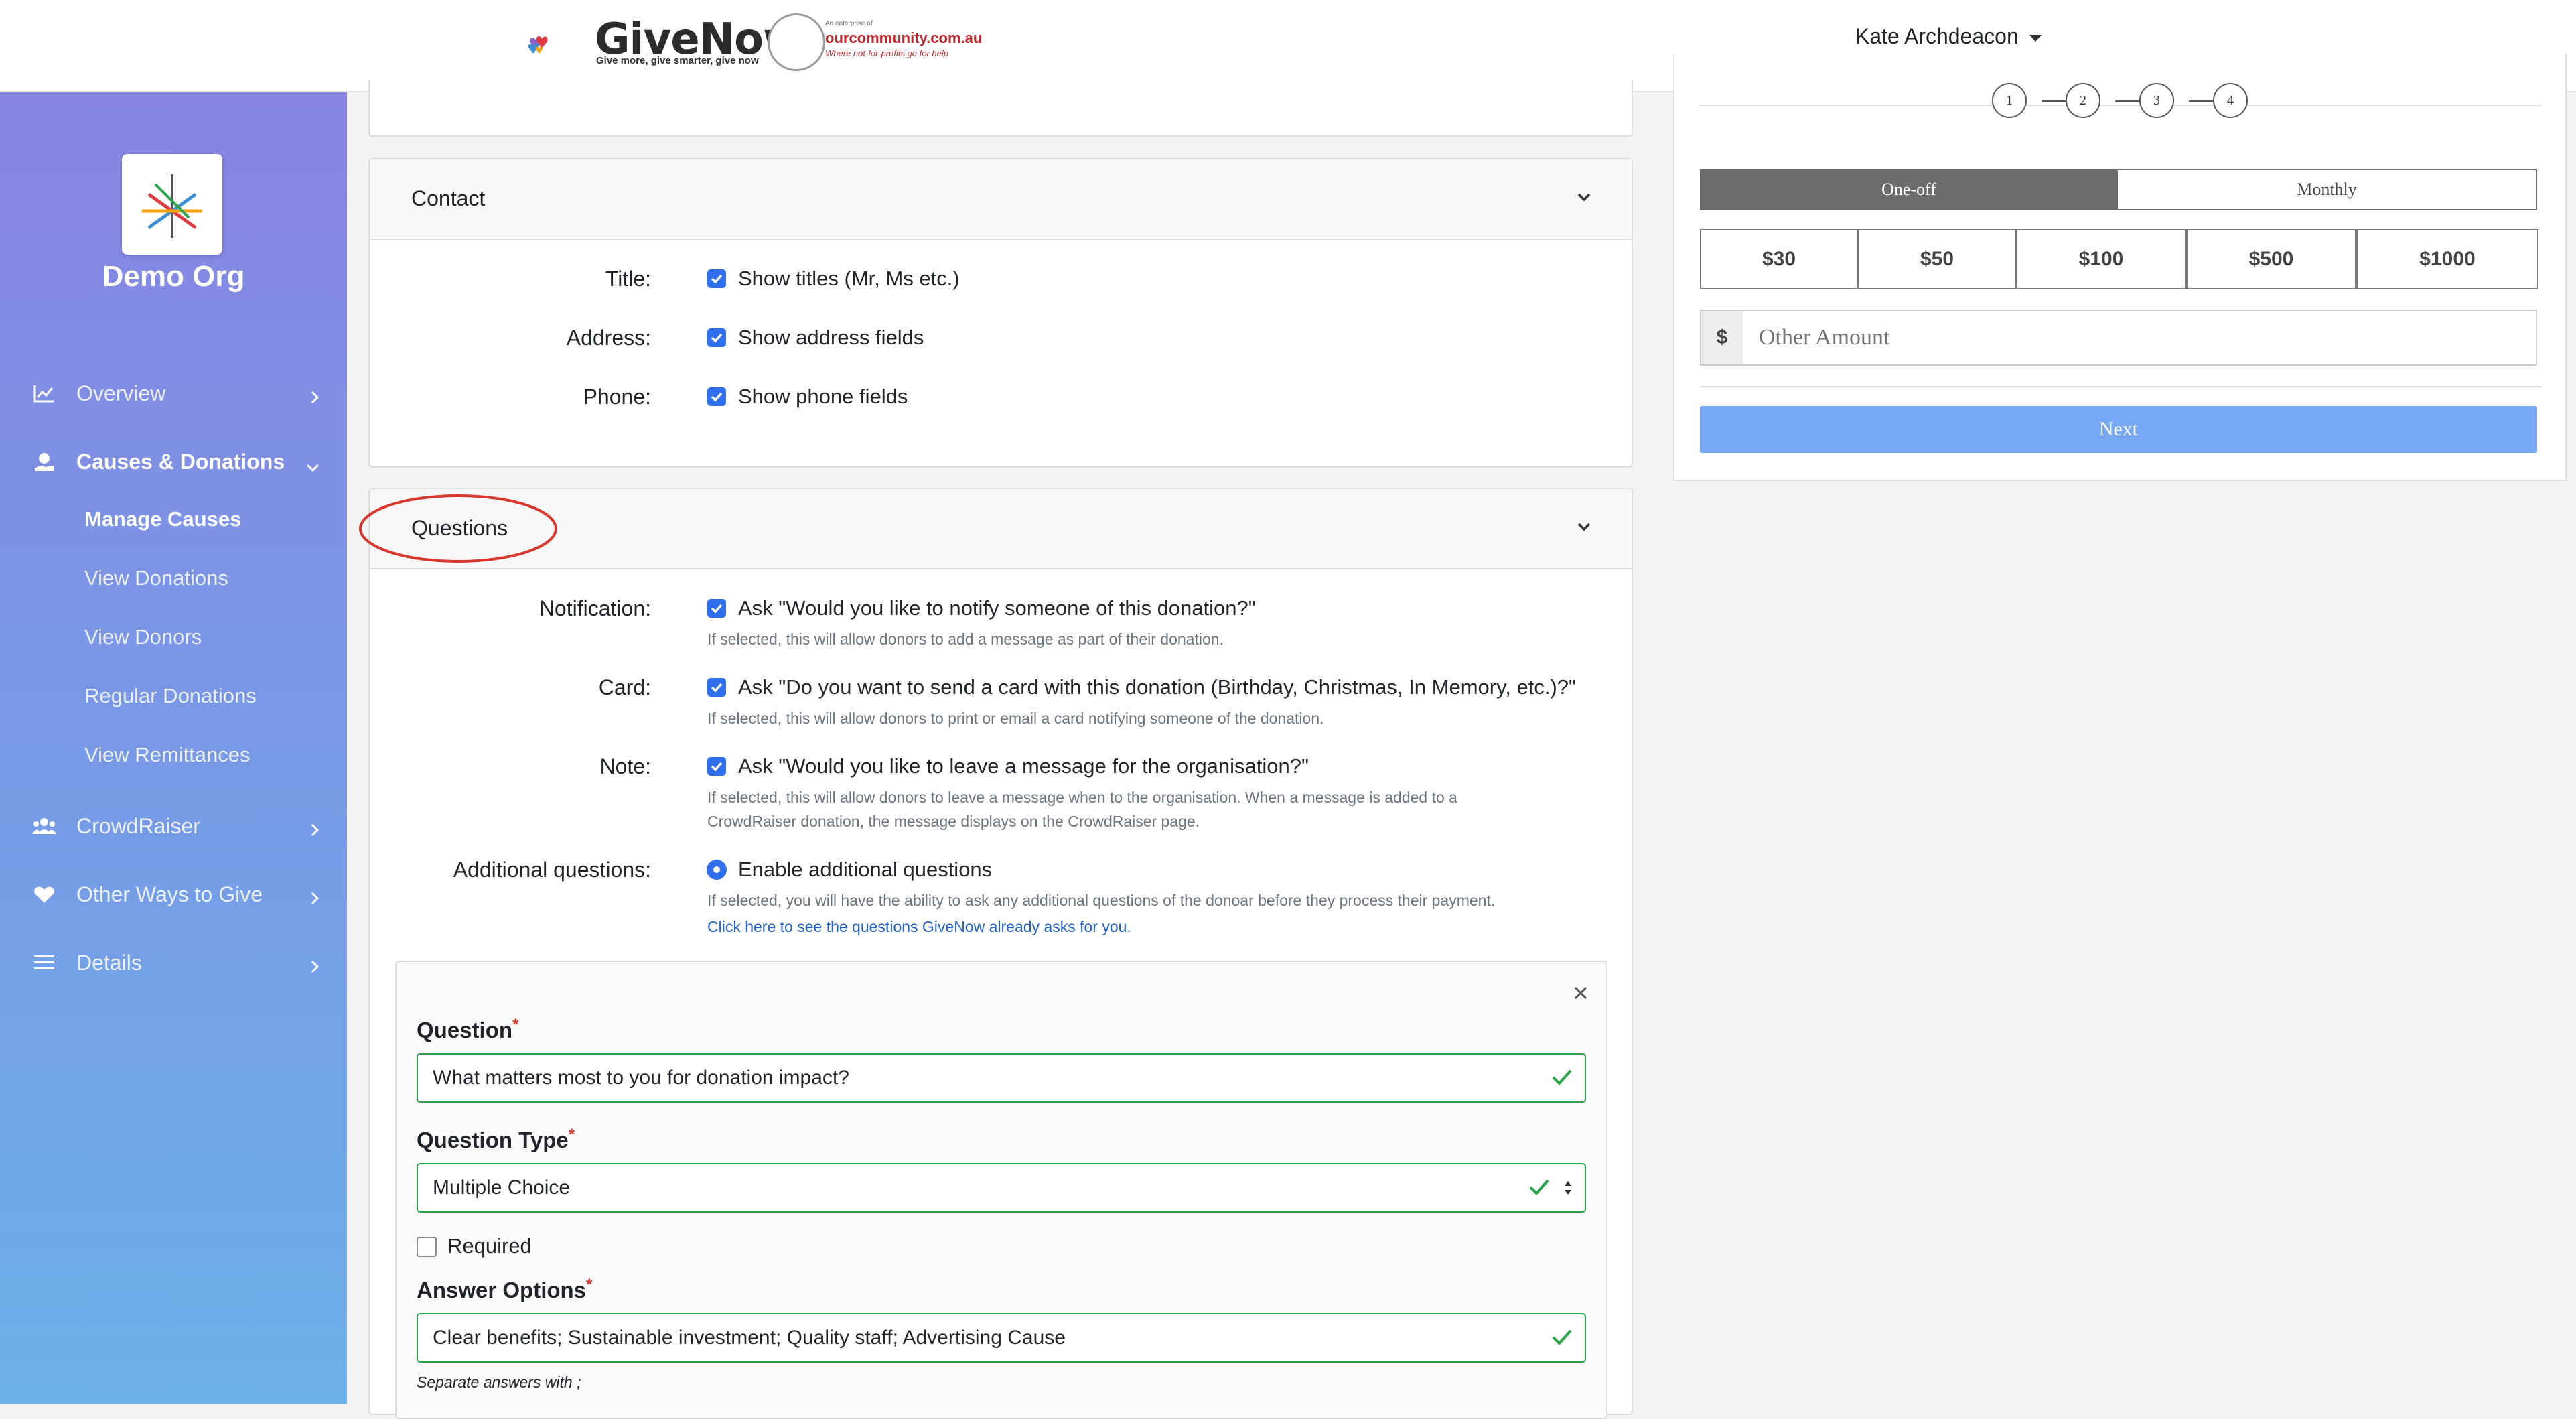 The height and width of the screenshot is (1419, 2576). What do you see at coordinates (624, 687) in the screenshot?
I see `card-label: Card:` at bounding box center [624, 687].